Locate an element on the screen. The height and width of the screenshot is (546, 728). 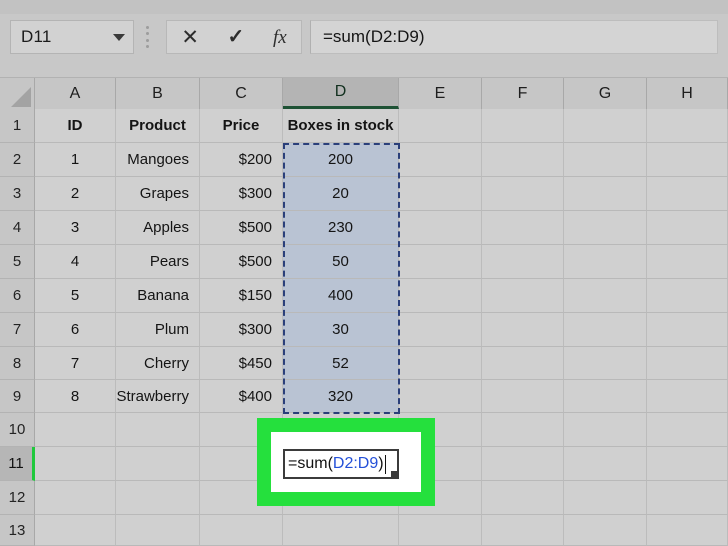
cell-B9: Strawberry is located at coordinates (158, 396).